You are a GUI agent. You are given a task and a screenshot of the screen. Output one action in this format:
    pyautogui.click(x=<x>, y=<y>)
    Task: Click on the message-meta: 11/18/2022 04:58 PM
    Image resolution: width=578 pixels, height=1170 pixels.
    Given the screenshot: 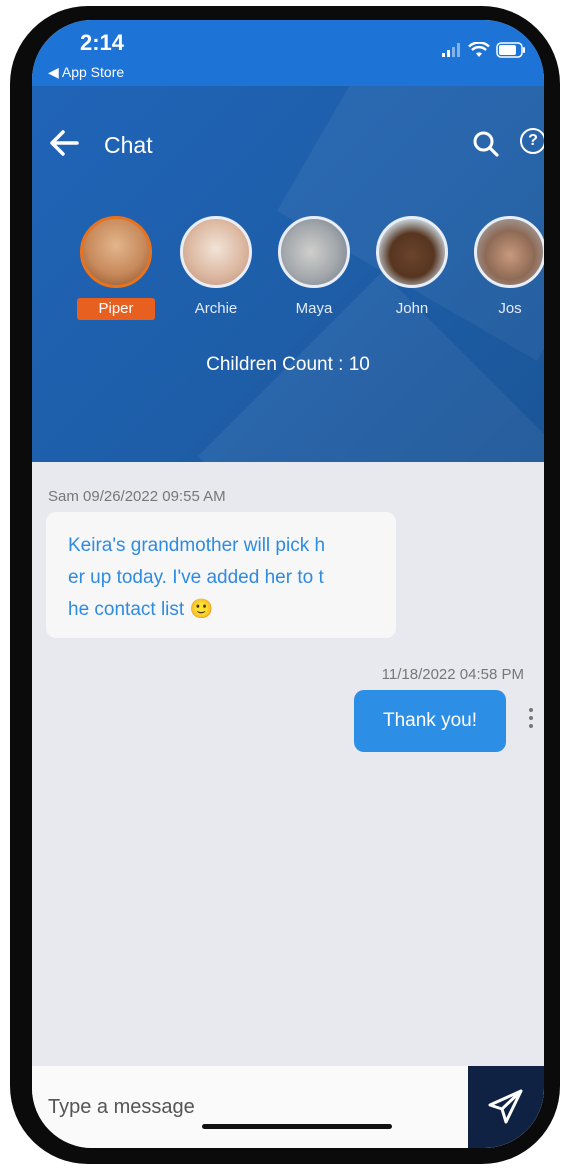 What is the action you would take?
    pyautogui.click(x=452, y=674)
    